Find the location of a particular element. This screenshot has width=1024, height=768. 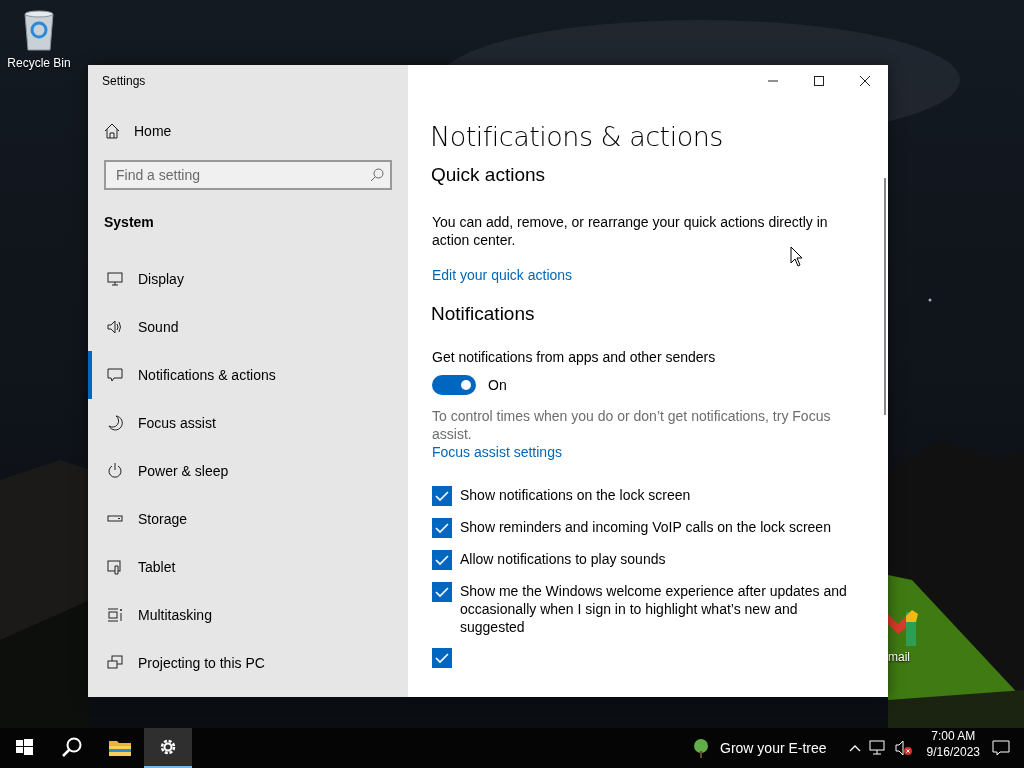

icon-label: Recycle Bin is located at coordinates (39, 63).